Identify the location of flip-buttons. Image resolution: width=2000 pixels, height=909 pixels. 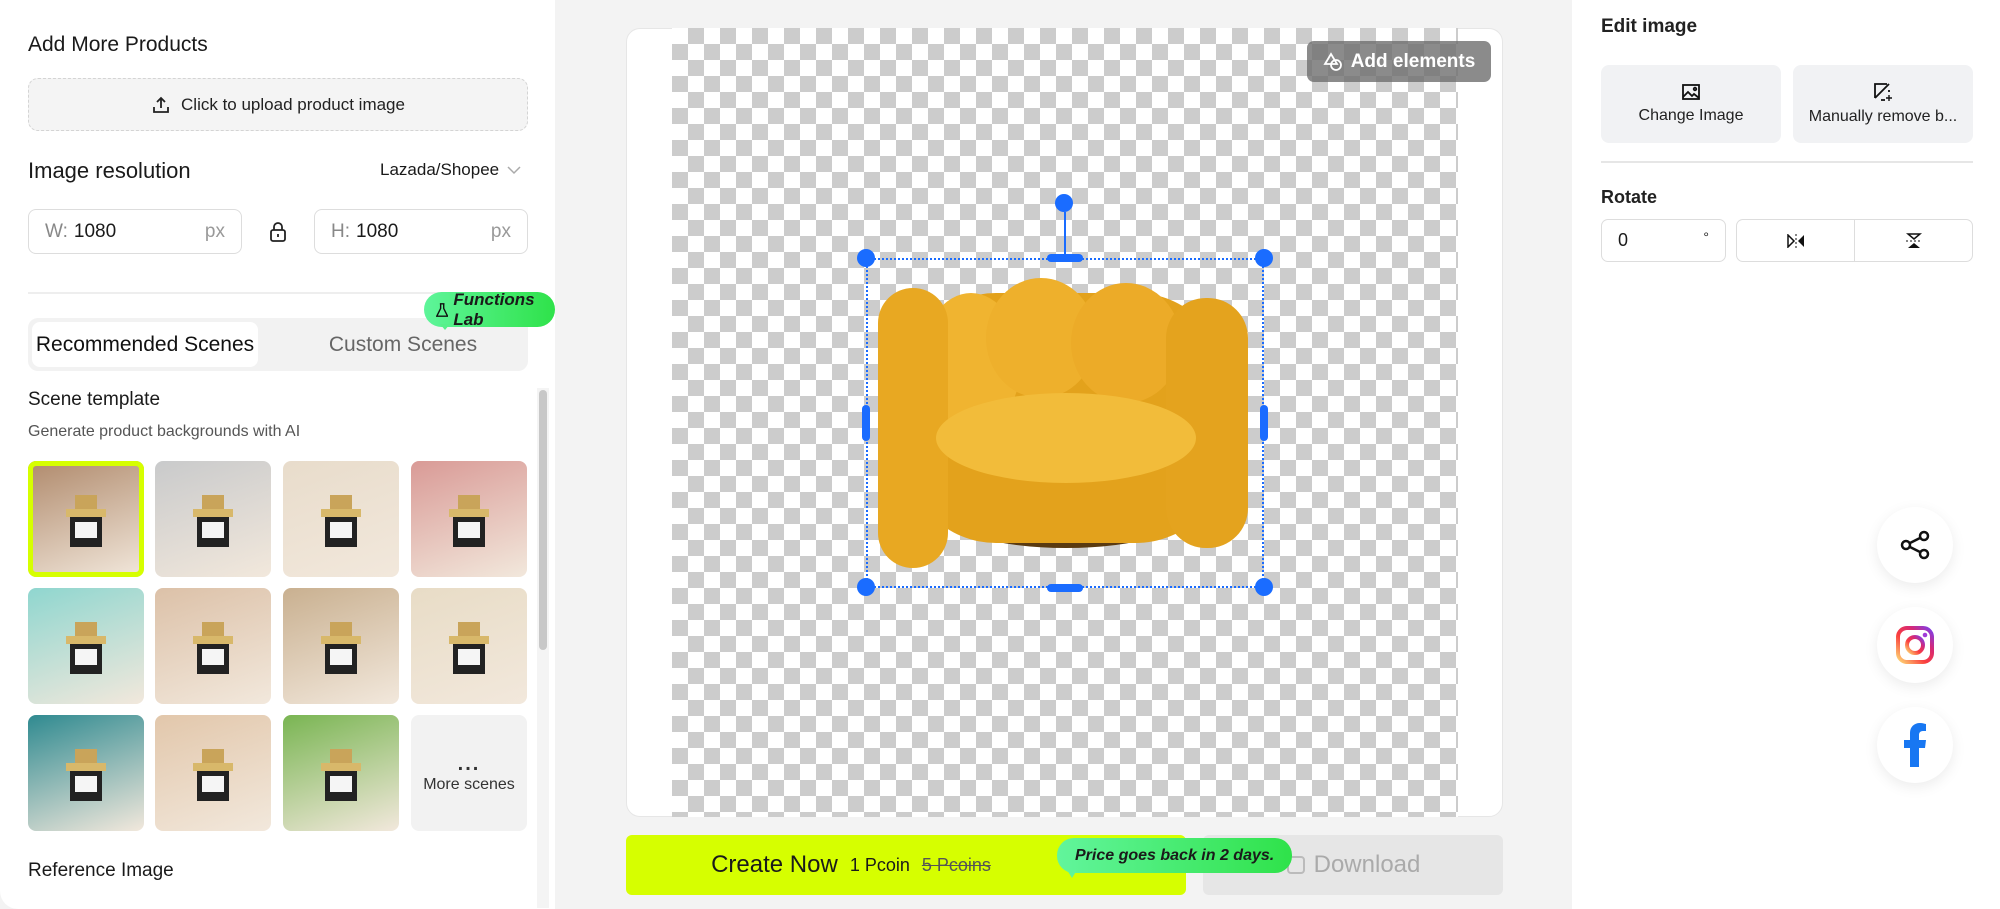
(1854, 240).